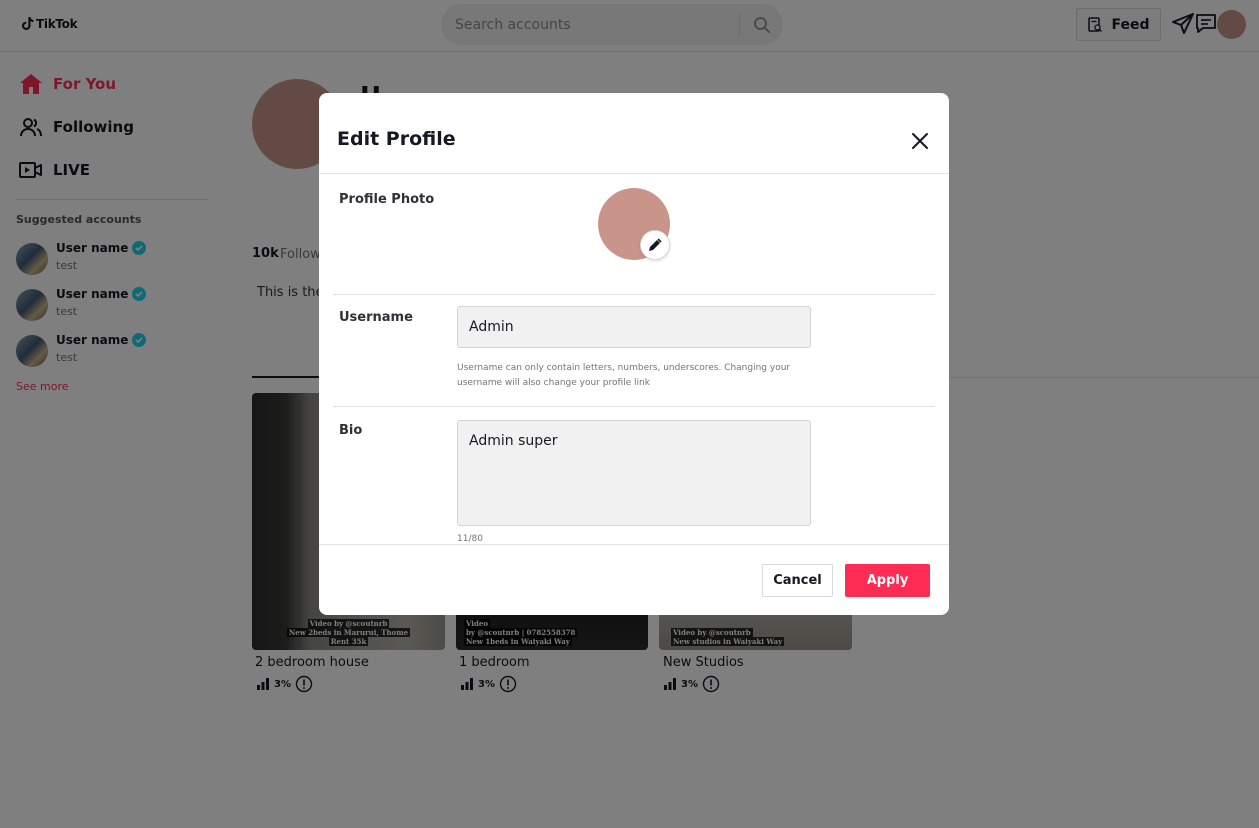 This screenshot has height=828, width=1259. I want to click on cancel-button: Cancel, so click(797, 580).